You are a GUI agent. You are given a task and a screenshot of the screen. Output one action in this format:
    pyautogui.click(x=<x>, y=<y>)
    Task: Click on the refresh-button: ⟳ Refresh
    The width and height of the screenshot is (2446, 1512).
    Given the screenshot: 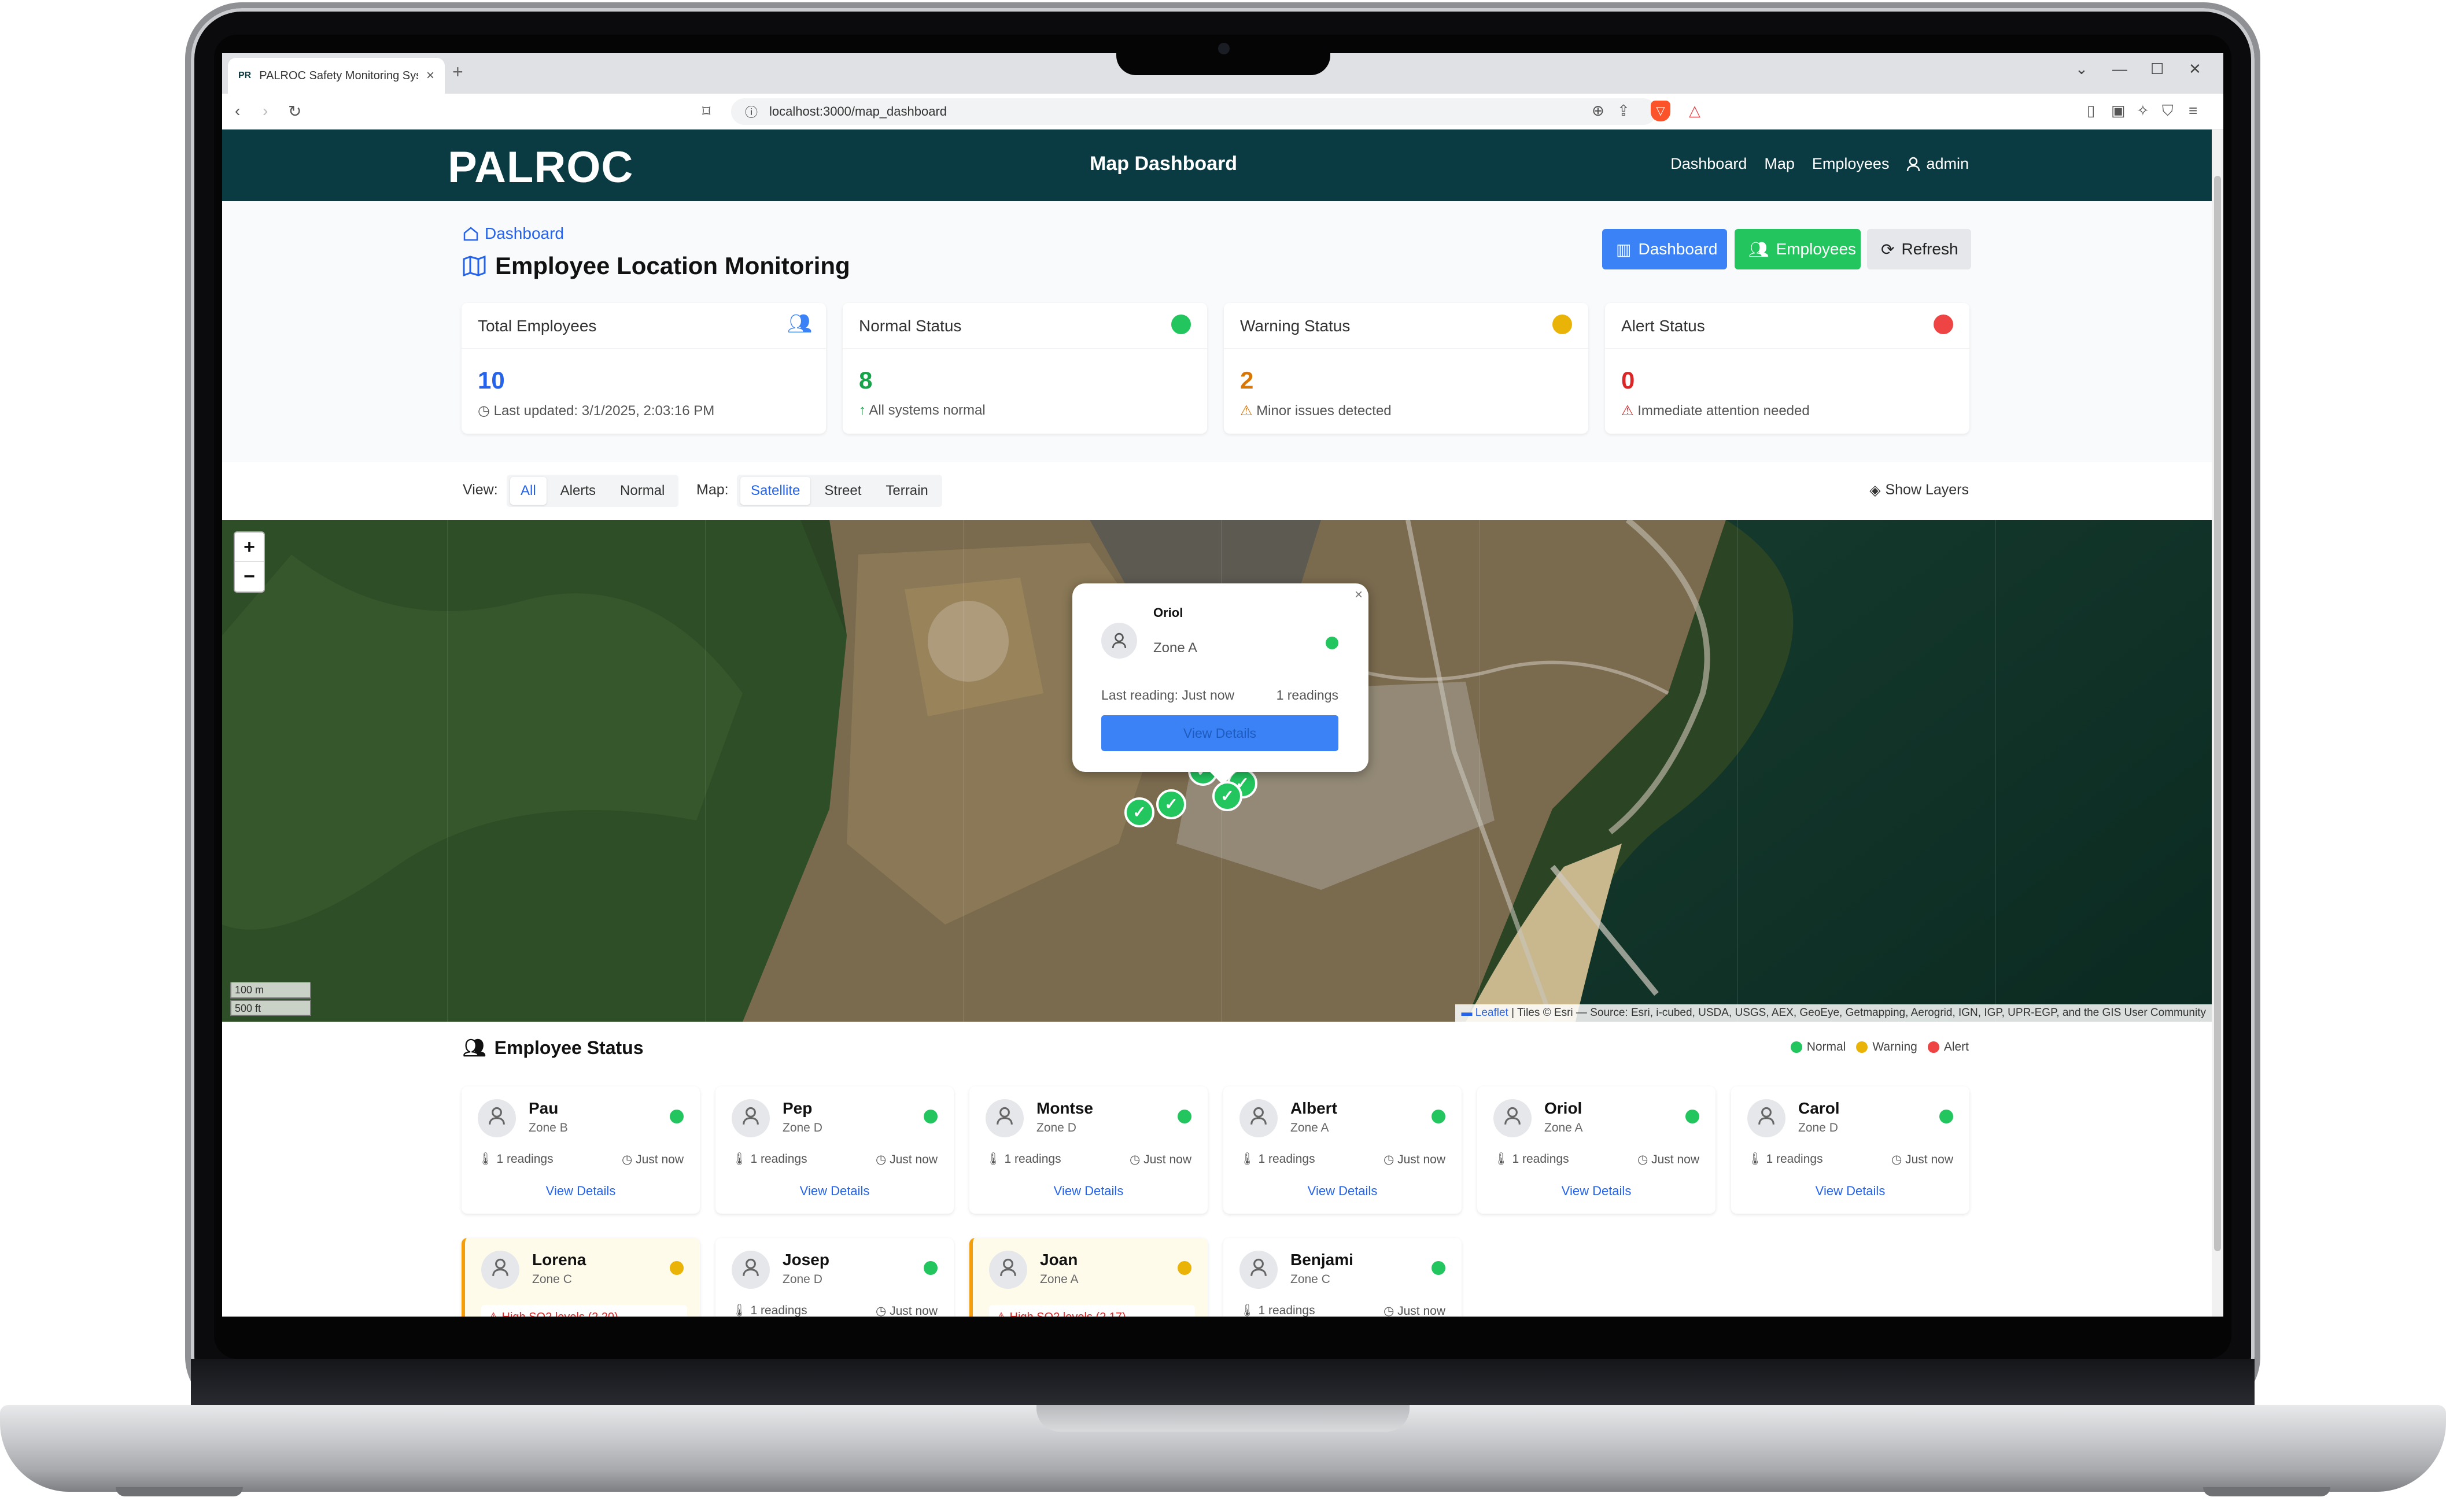 What is the action you would take?
    pyautogui.click(x=1919, y=249)
    